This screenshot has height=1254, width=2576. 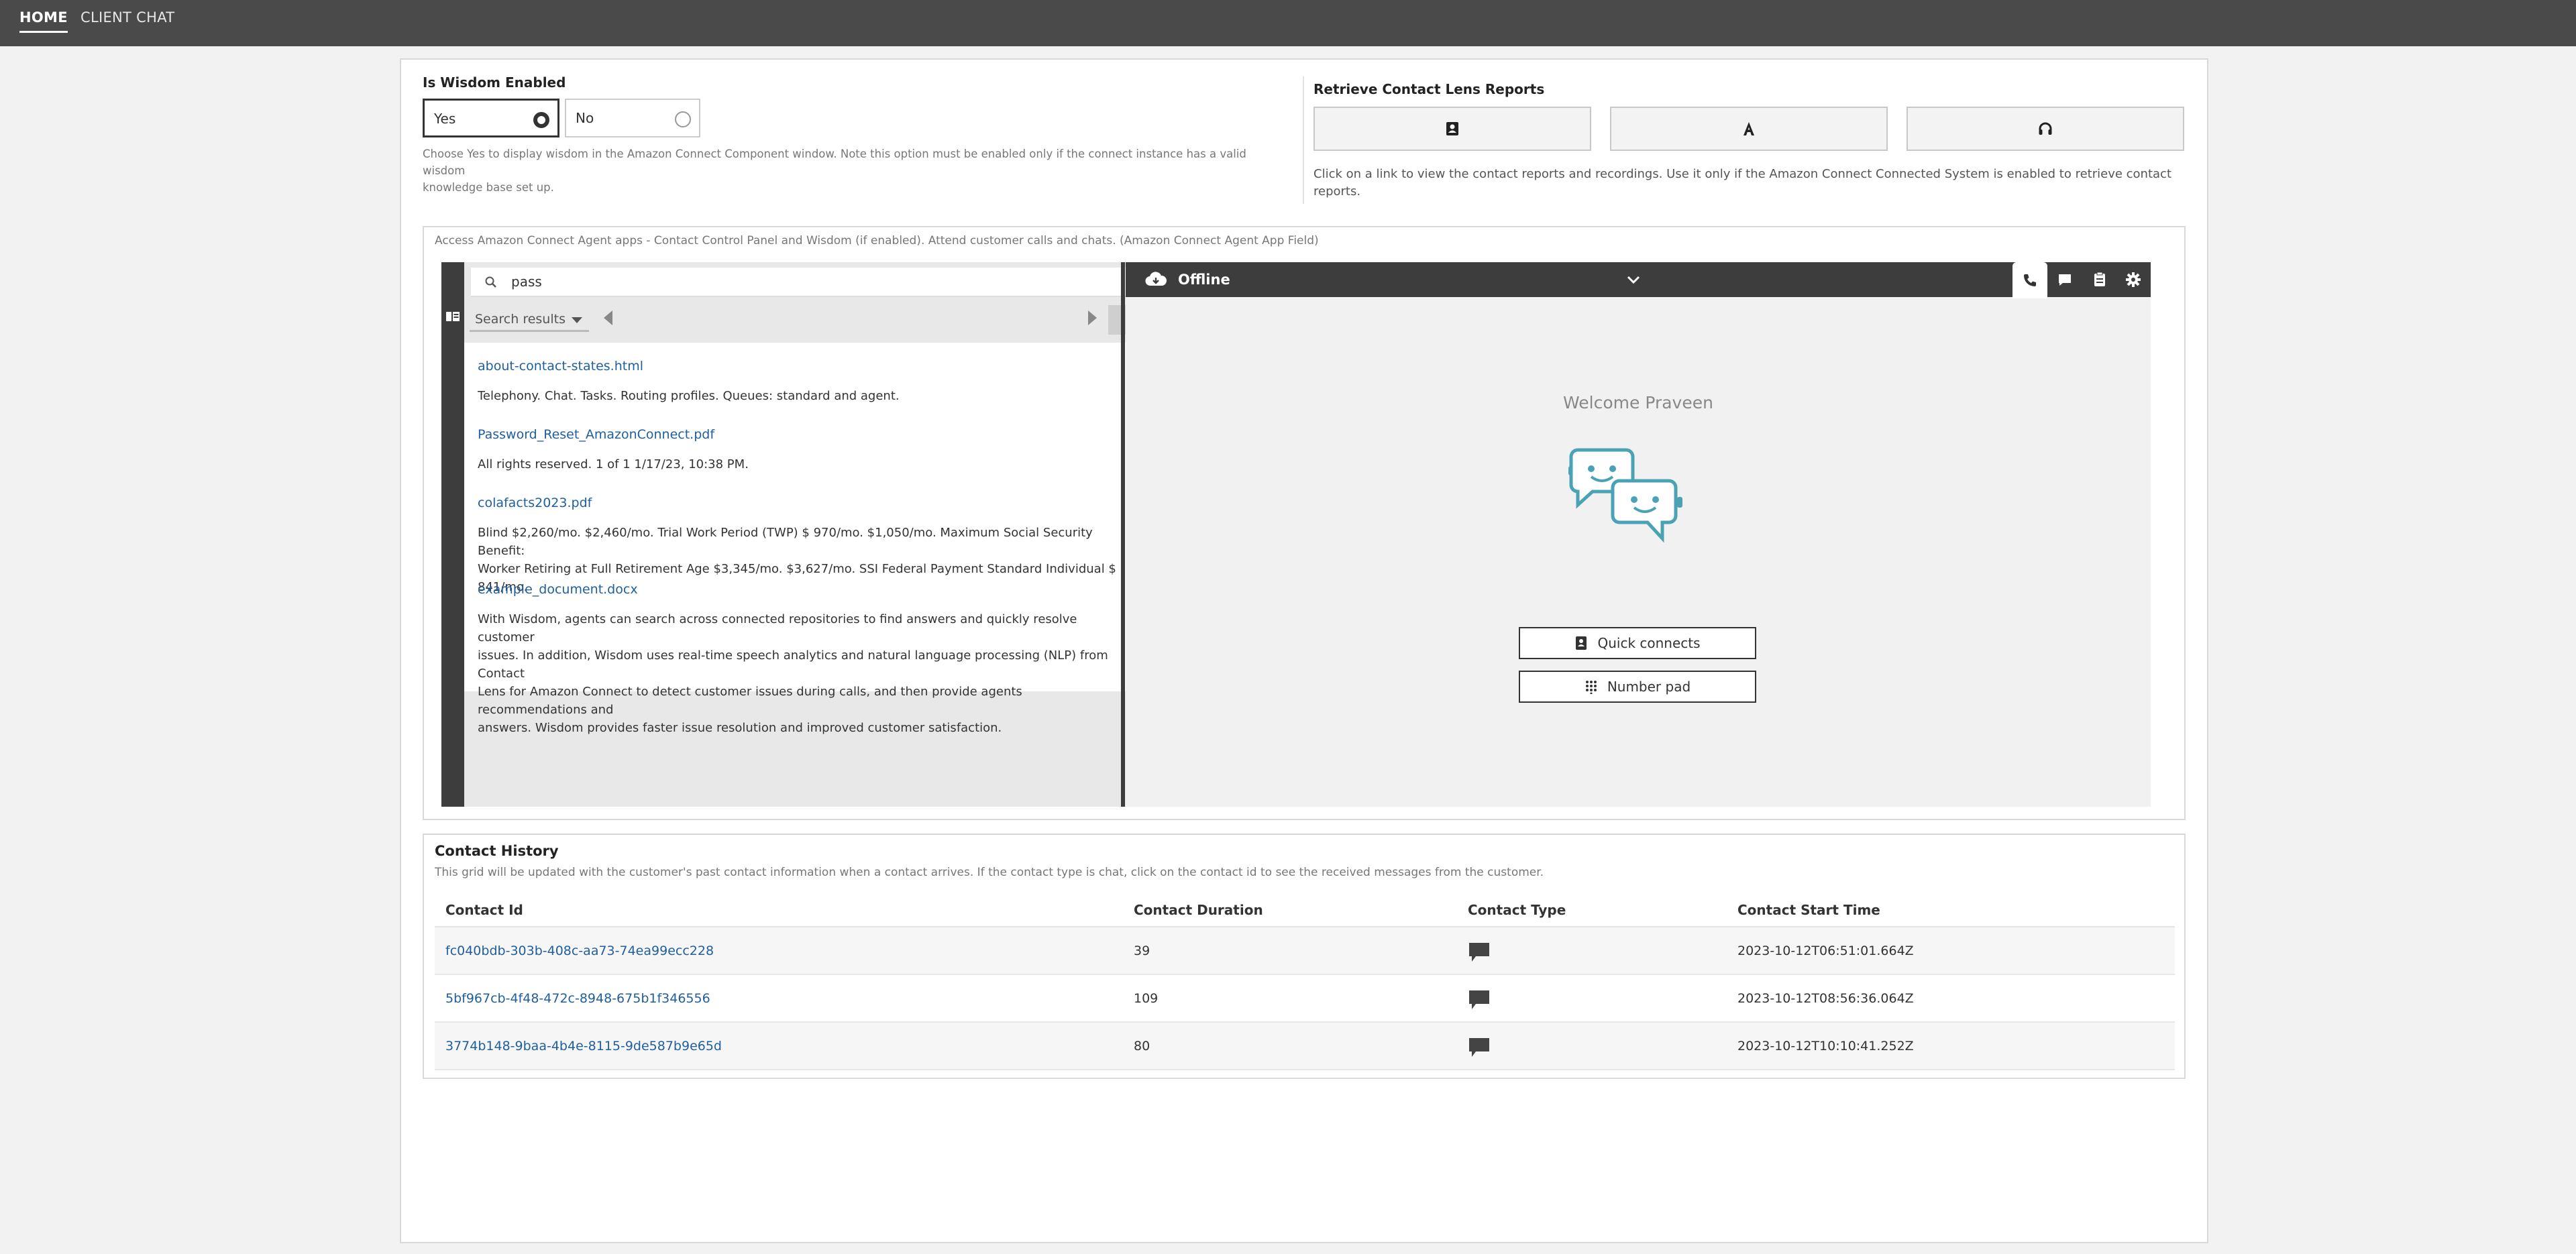 I want to click on wisdom-option-no-label: No, so click(x=585, y=118).